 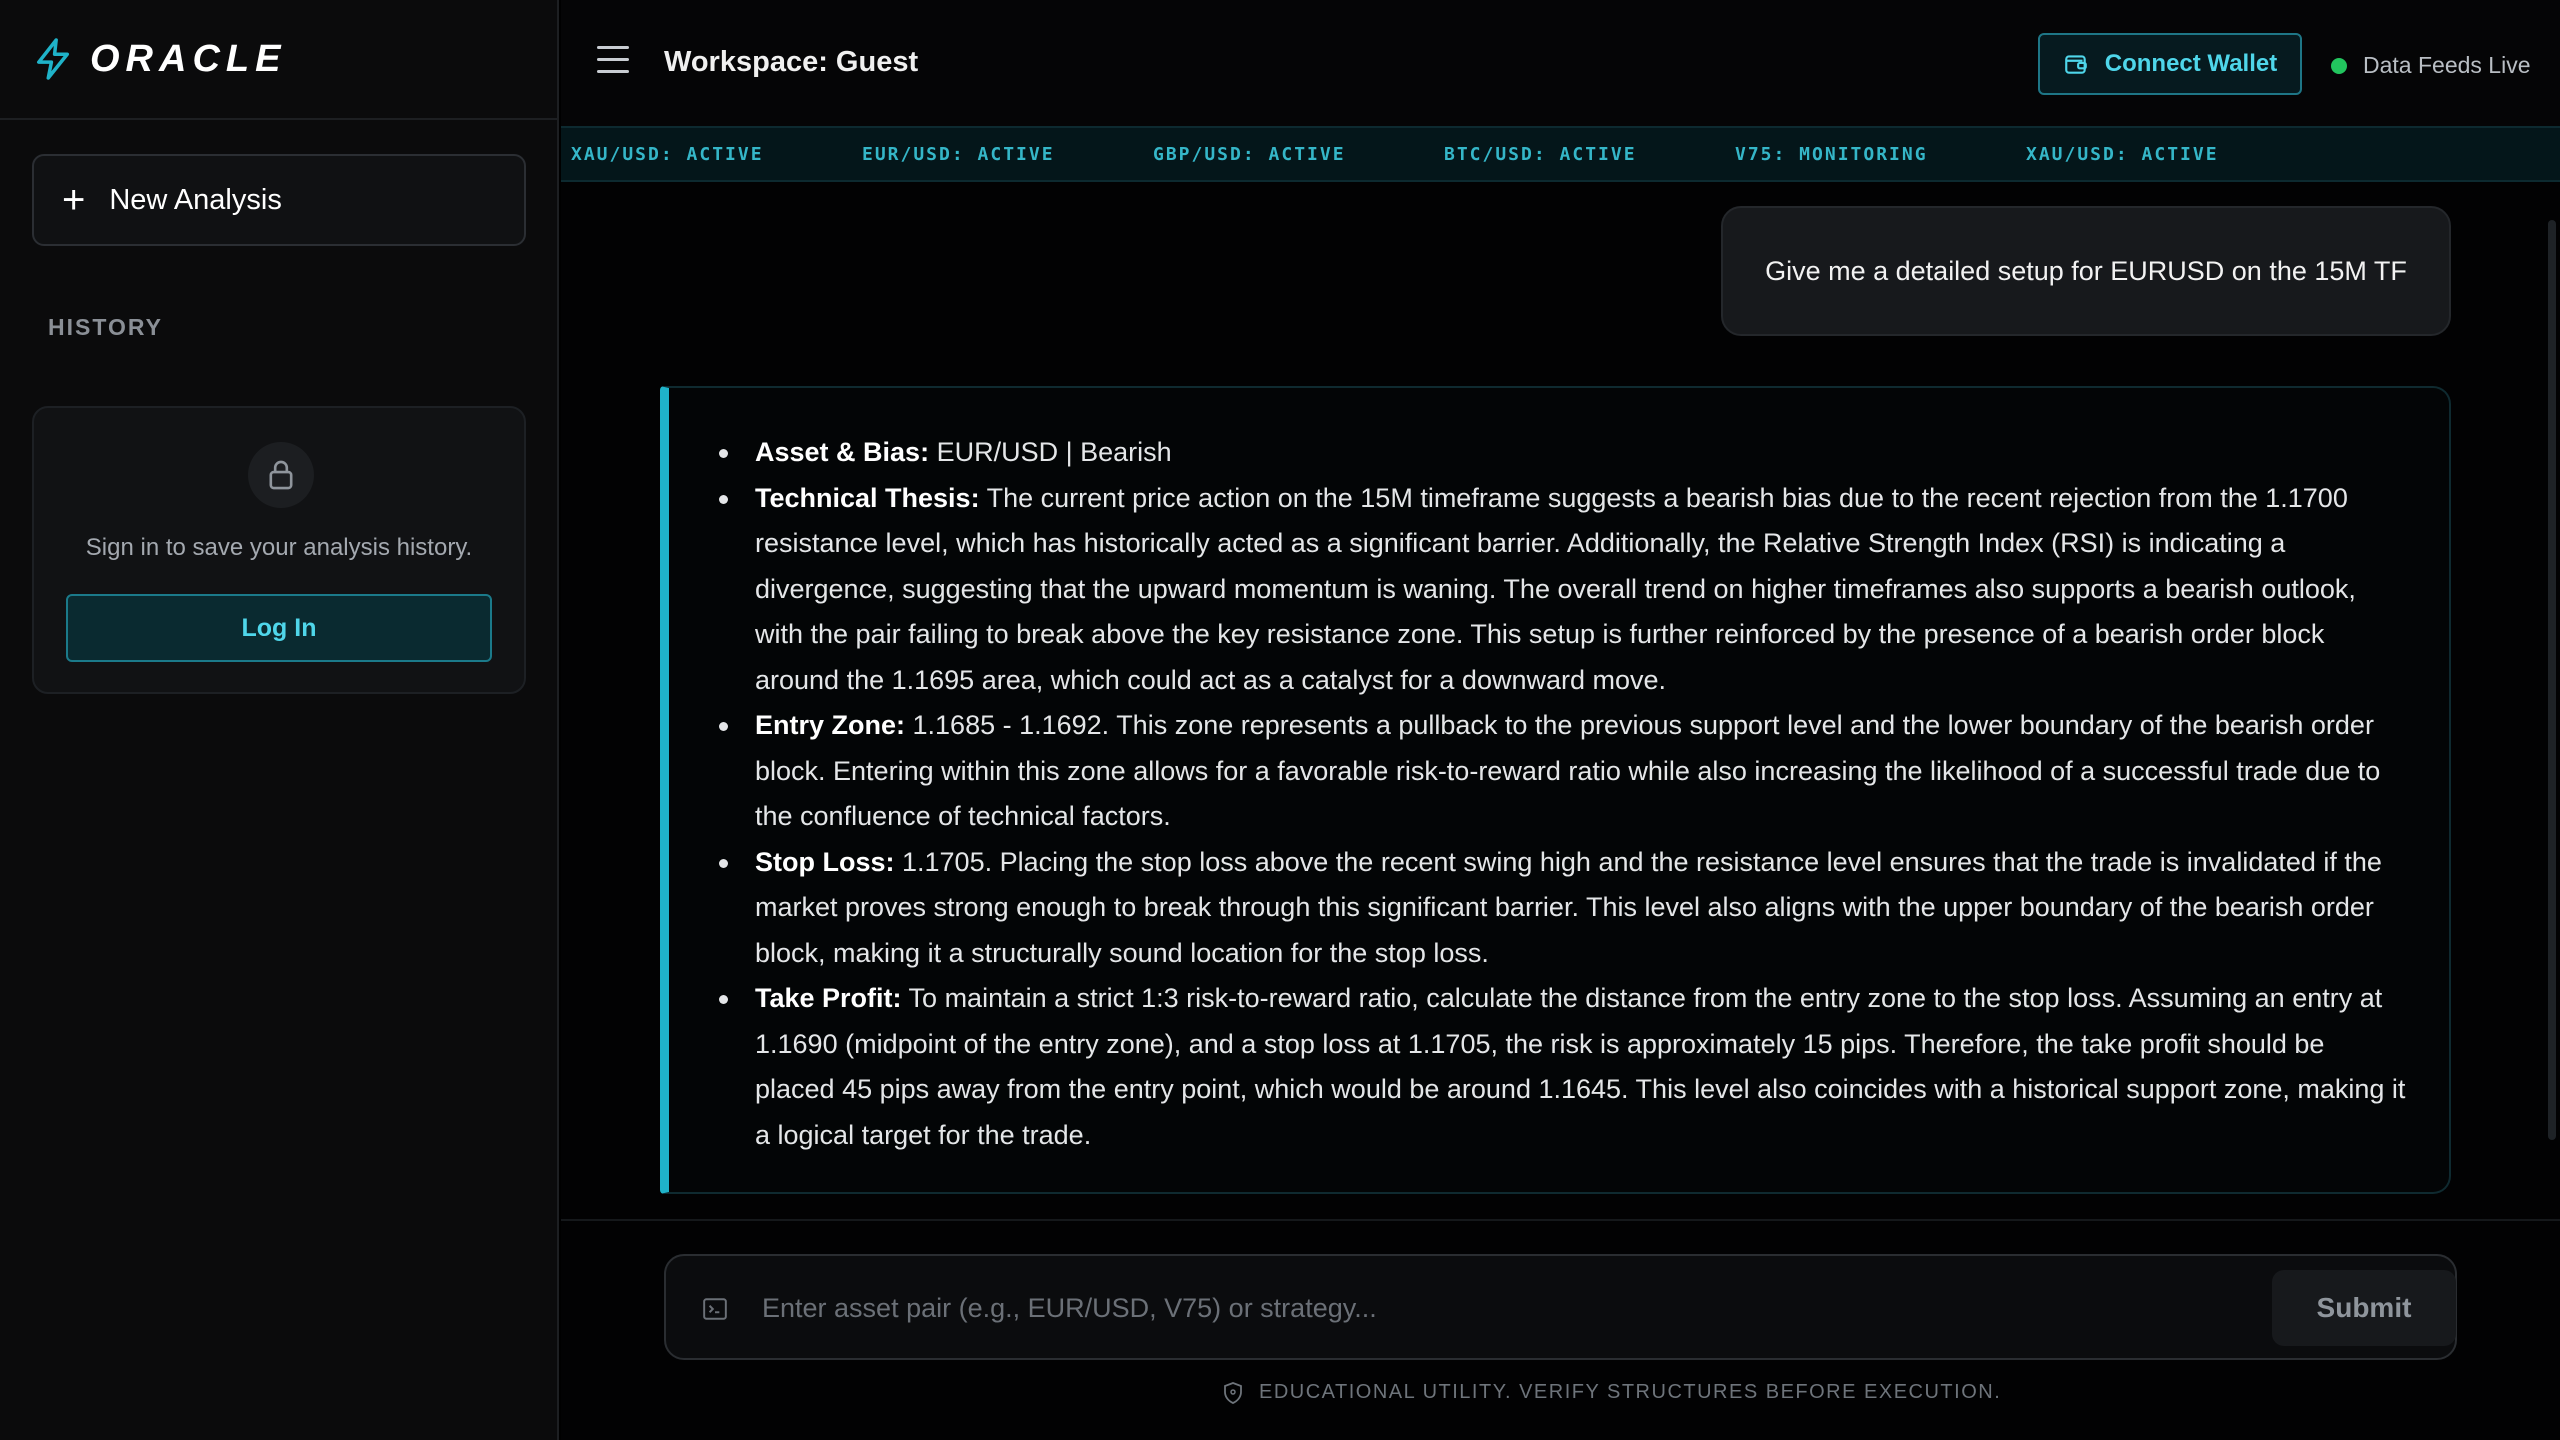 What do you see at coordinates (828, 998) in the screenshot?
I see `item-label: Take Profit:` at bounding box center [828, 998].